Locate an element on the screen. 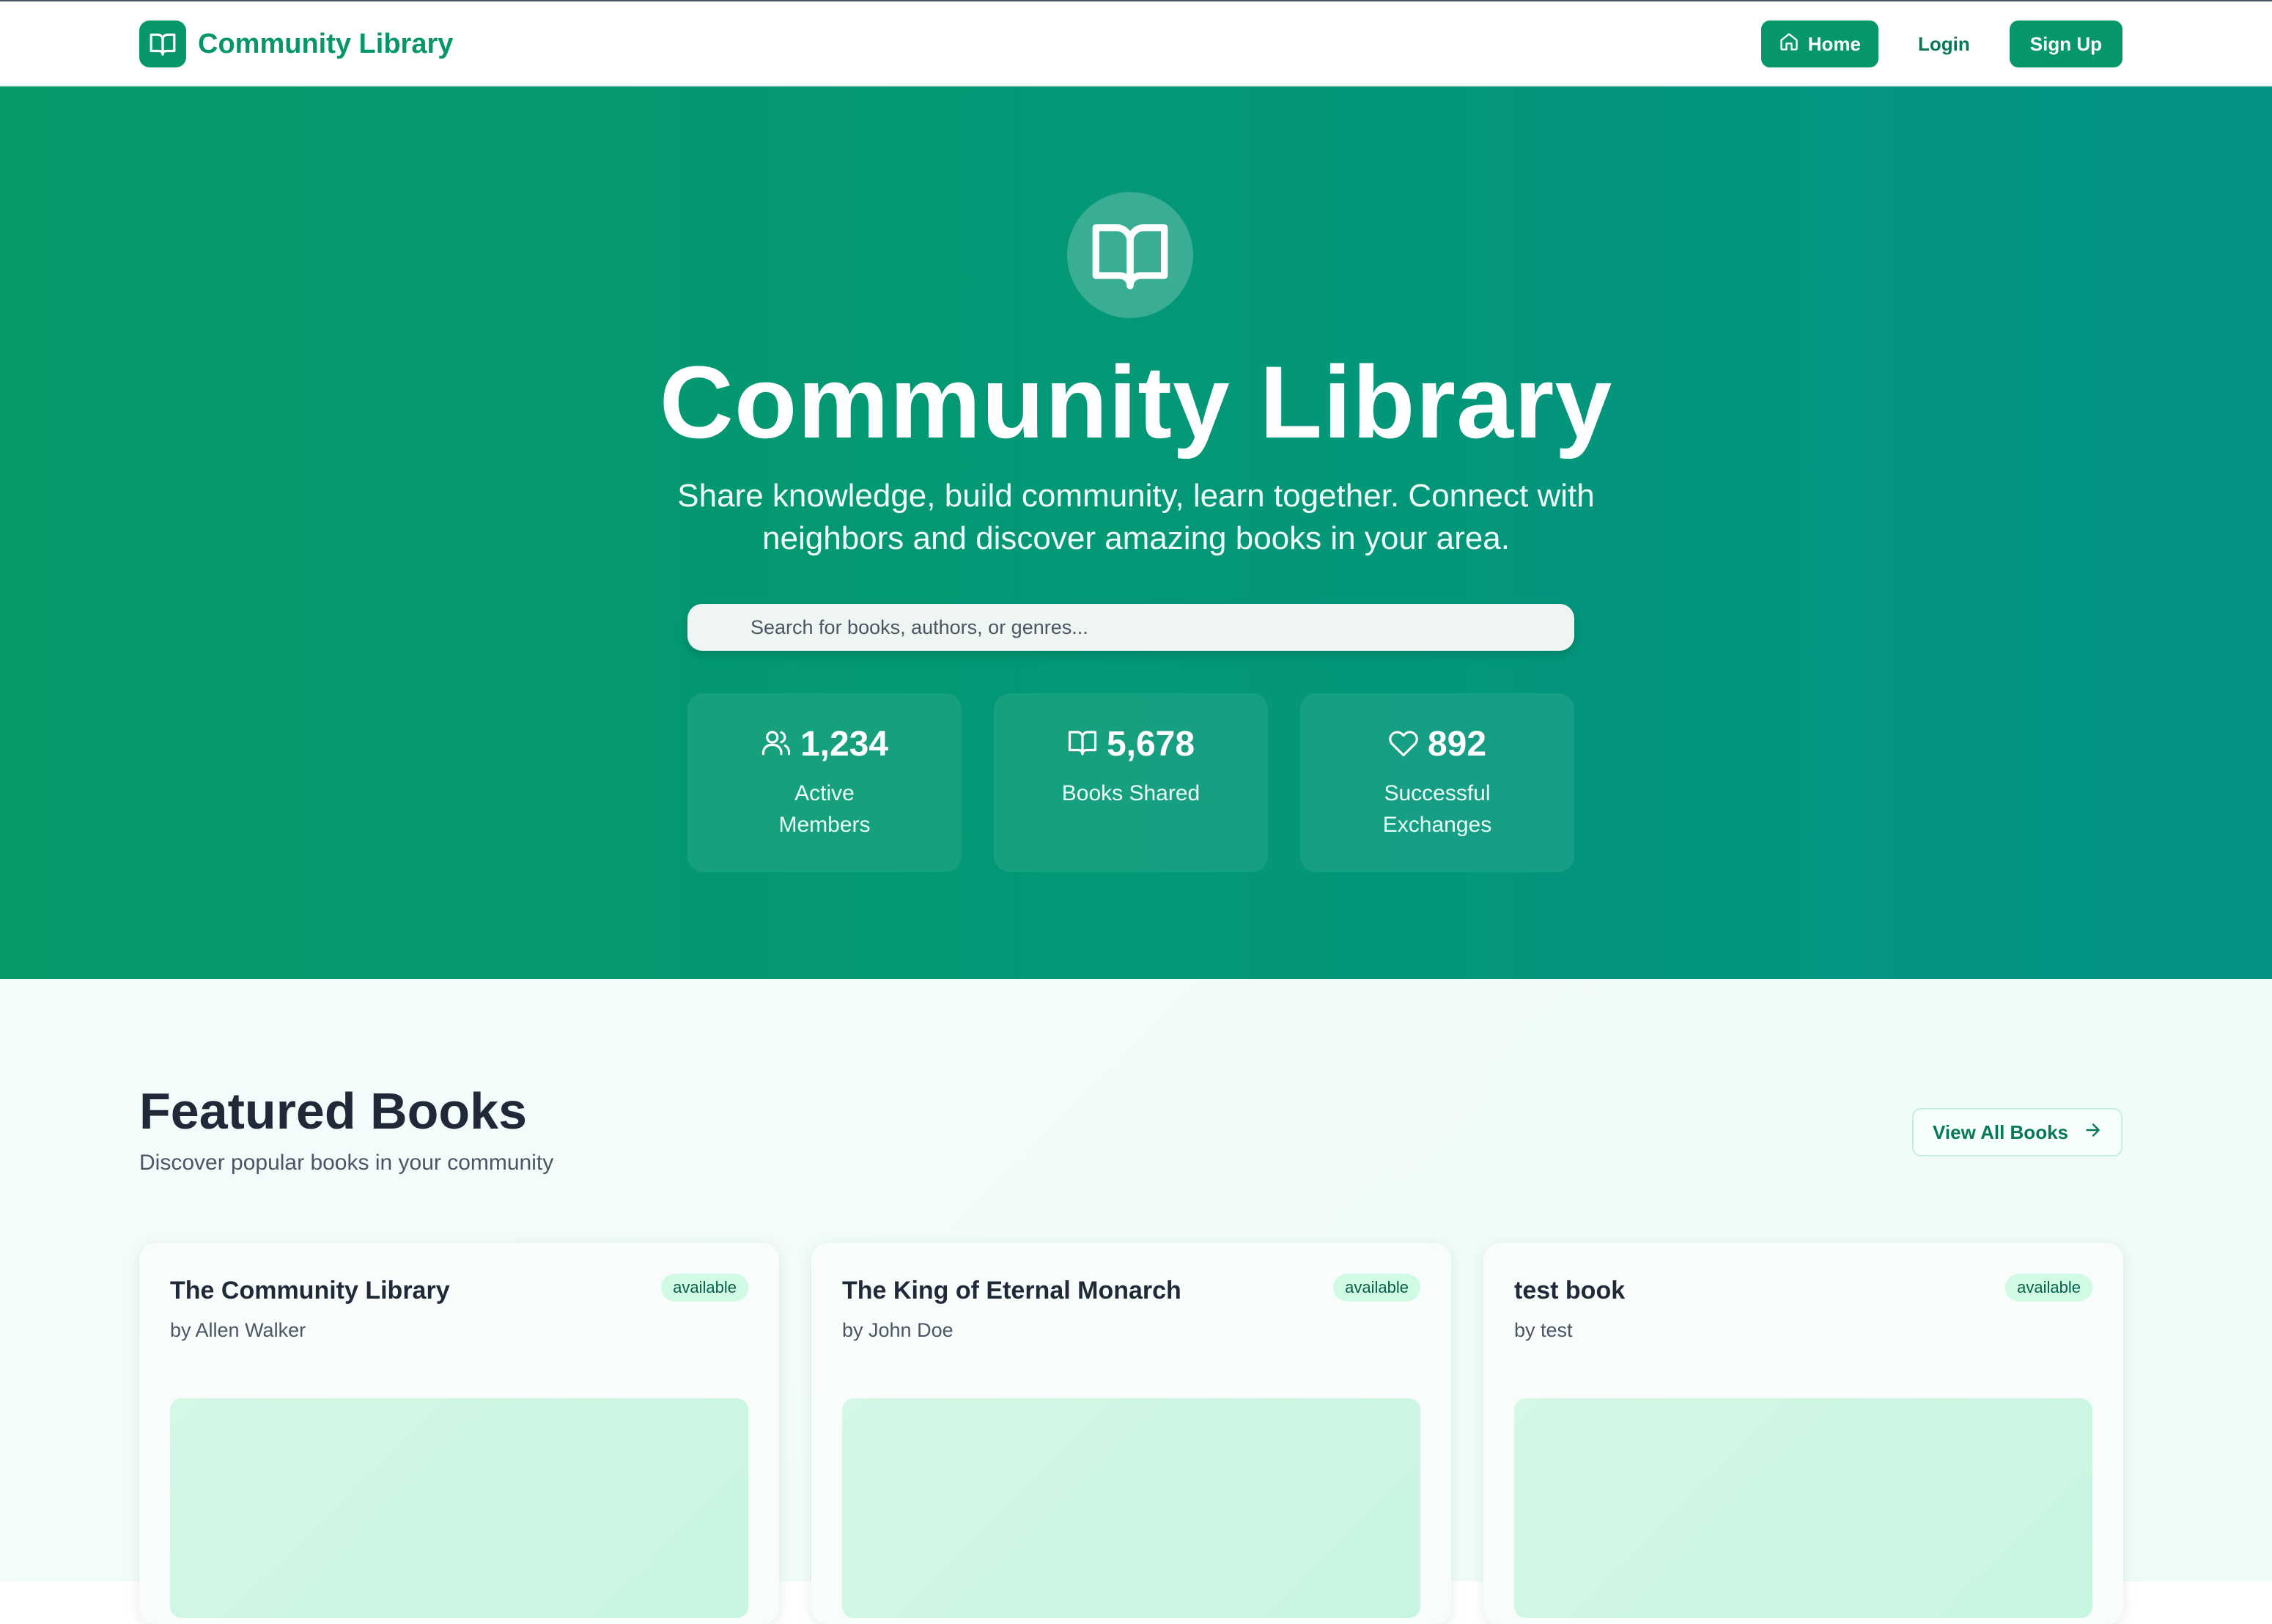  stat-card-books: 5,678 Books Shared is located at coordinates (1131, 782).